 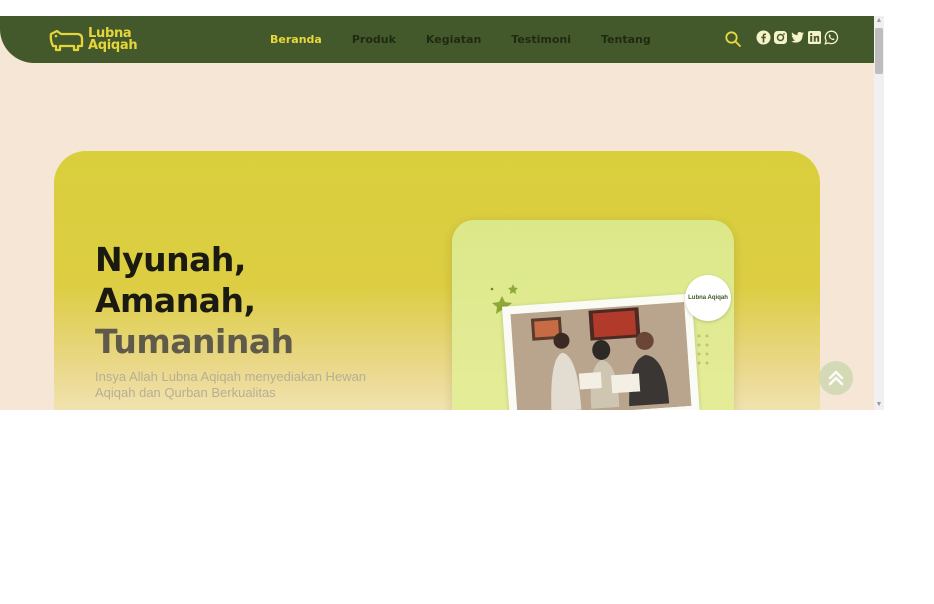 I want to click on nav-item-beranda: Beranda, so click(x=296, y=39).